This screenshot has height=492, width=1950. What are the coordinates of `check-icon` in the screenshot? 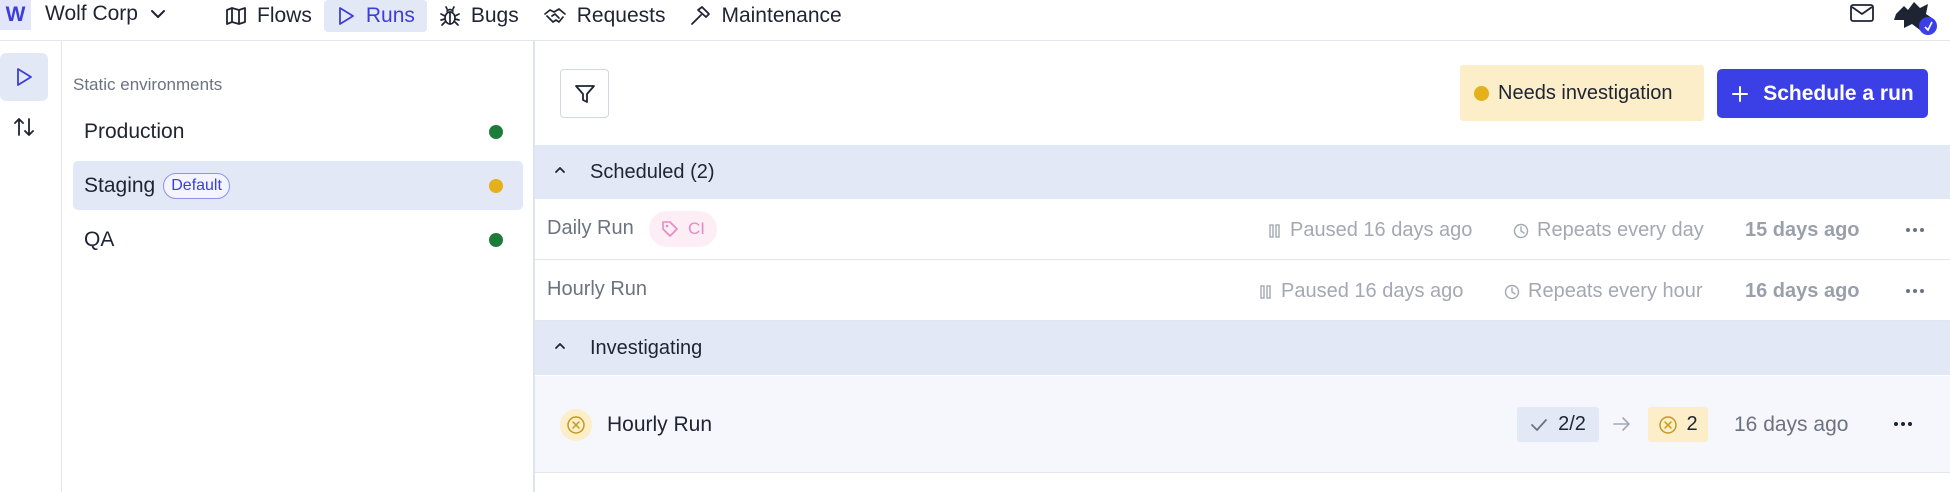 It's located at (1539, 425).